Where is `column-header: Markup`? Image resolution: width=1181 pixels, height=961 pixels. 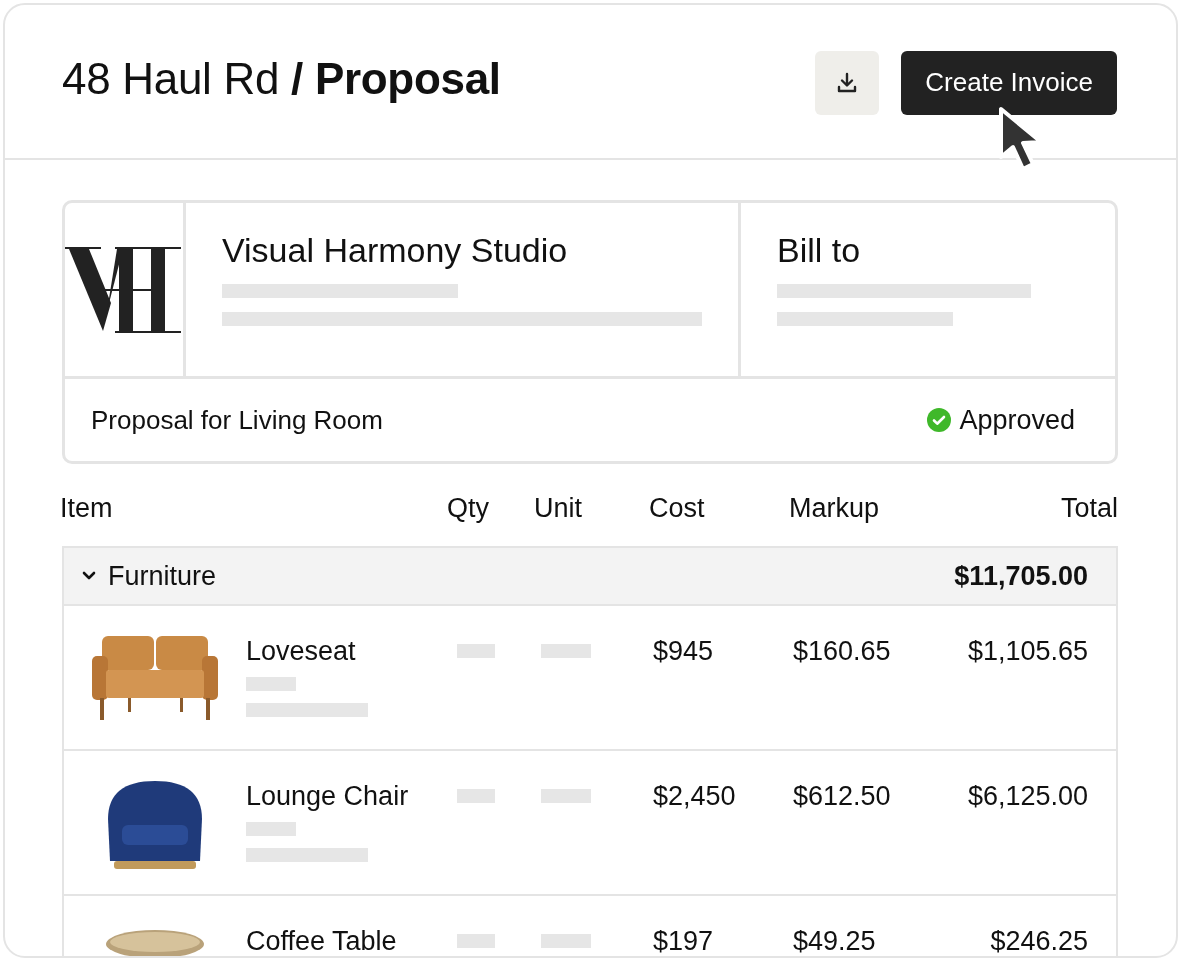 column-header: Markup is located at coordinates (834, 508).